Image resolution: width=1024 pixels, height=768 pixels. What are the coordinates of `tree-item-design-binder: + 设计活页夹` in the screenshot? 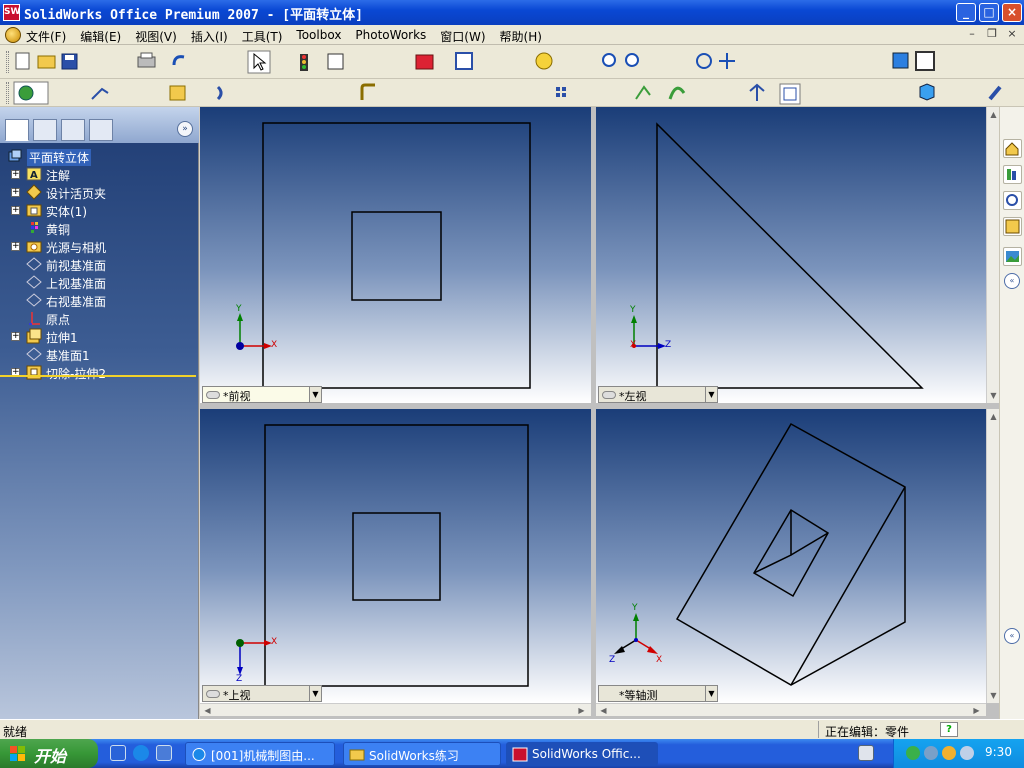 It's located at (99, 192).